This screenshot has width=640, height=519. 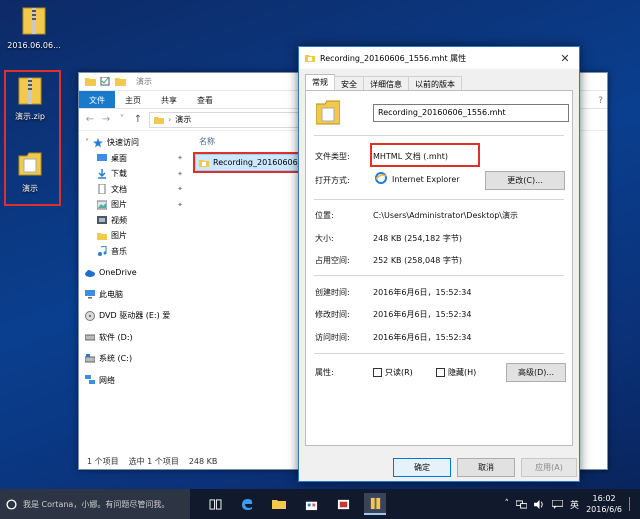 I want to click on nav-dvd-drive: DVD 驱动器 (E:) 爱, so click(x=134, y=316).